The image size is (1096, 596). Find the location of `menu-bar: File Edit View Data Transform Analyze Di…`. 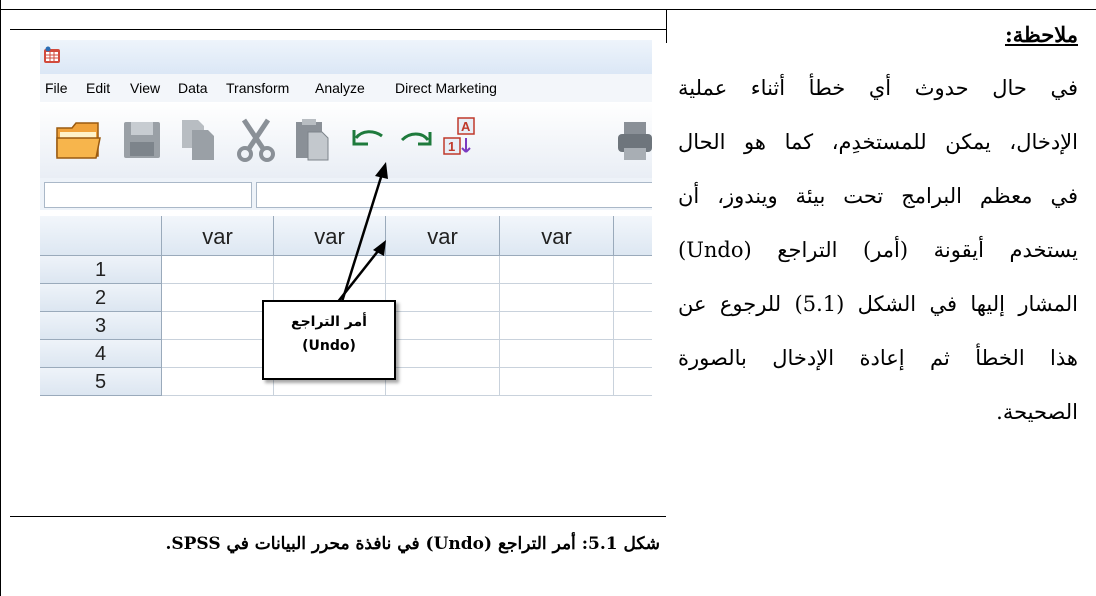

menu-bar: File Edit View Data Transform Analyze Di… is located at coordinates (346, 88).